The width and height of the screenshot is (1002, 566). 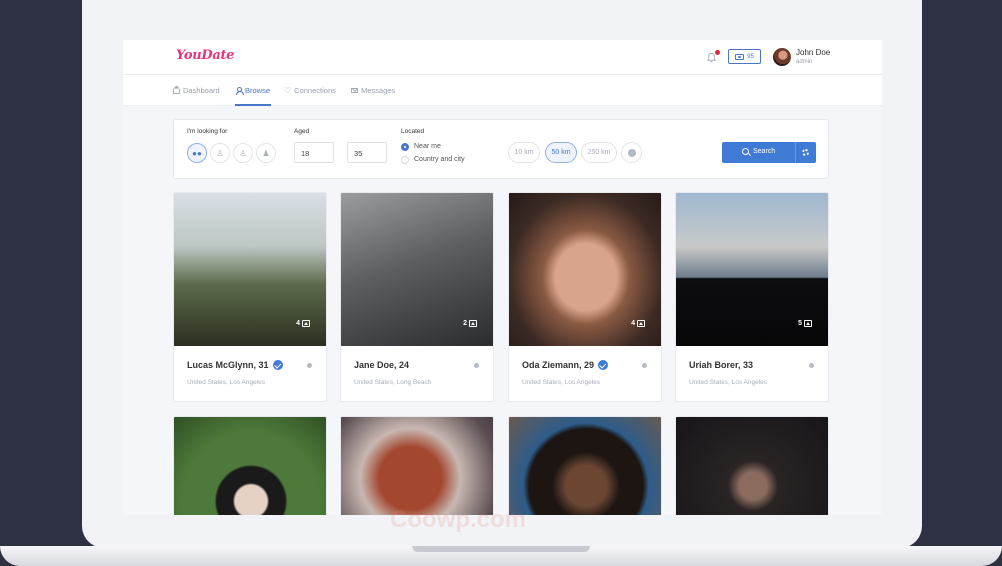 What do you see at coordinates (813, 52) in the screenshot?
I see `user-name: John Doe` at bounding box center [813, 52].